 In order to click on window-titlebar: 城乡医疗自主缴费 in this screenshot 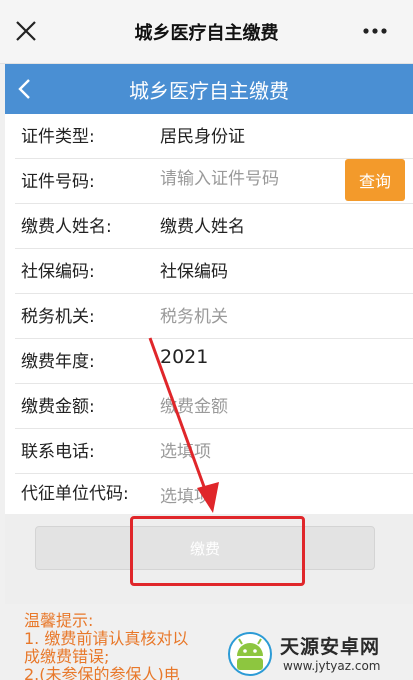, I will do `click(206, 32)`.